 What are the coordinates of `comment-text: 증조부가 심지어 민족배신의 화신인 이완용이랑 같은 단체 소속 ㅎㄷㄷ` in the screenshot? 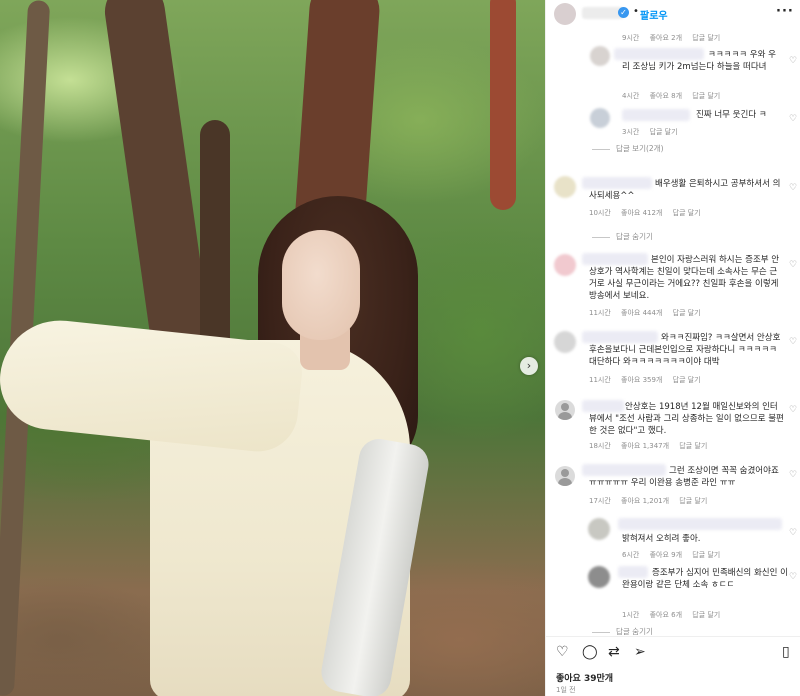 It's located at (705, 579).